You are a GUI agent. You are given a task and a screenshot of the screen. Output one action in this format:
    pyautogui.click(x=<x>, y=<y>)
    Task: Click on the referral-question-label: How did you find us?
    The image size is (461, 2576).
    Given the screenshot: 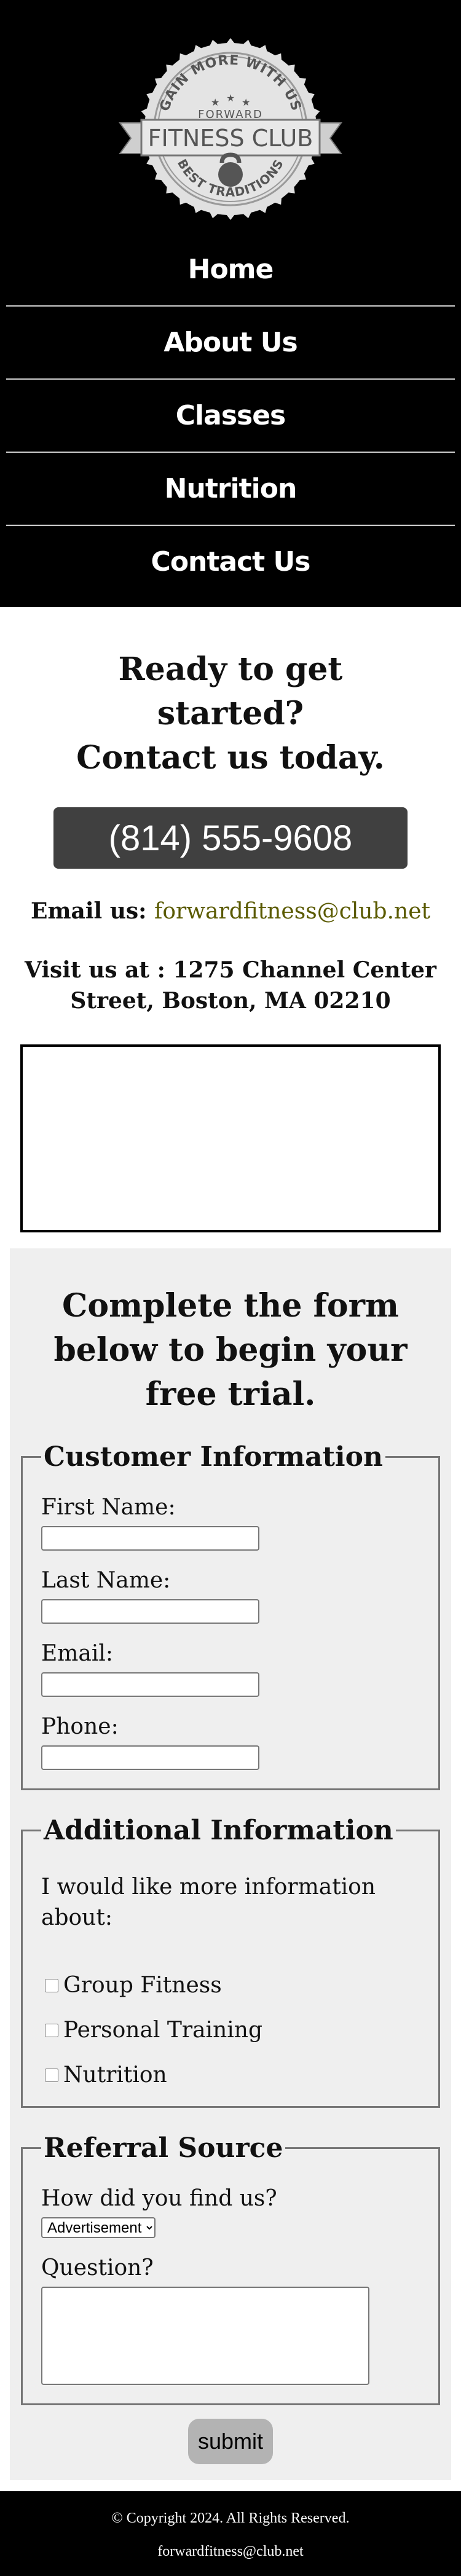 What is the action you would take?
    pyautogui.click(x=159, y=2198)
    